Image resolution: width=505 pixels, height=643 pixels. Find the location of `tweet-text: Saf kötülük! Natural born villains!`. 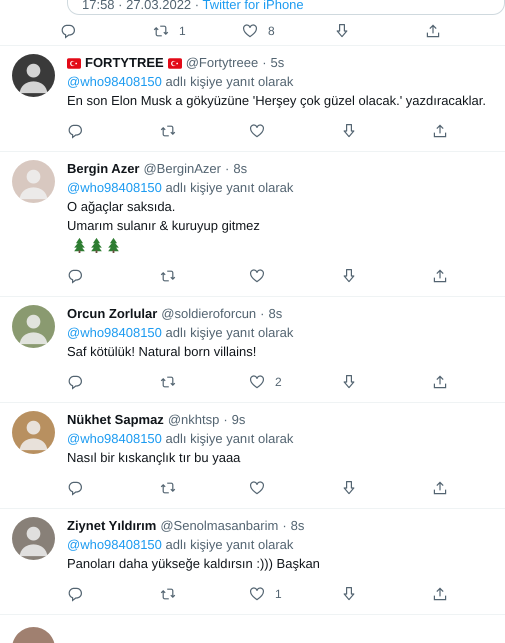

tweet-text: Saf kötülük! Natural born villains! is located at coordinates (162, 352).